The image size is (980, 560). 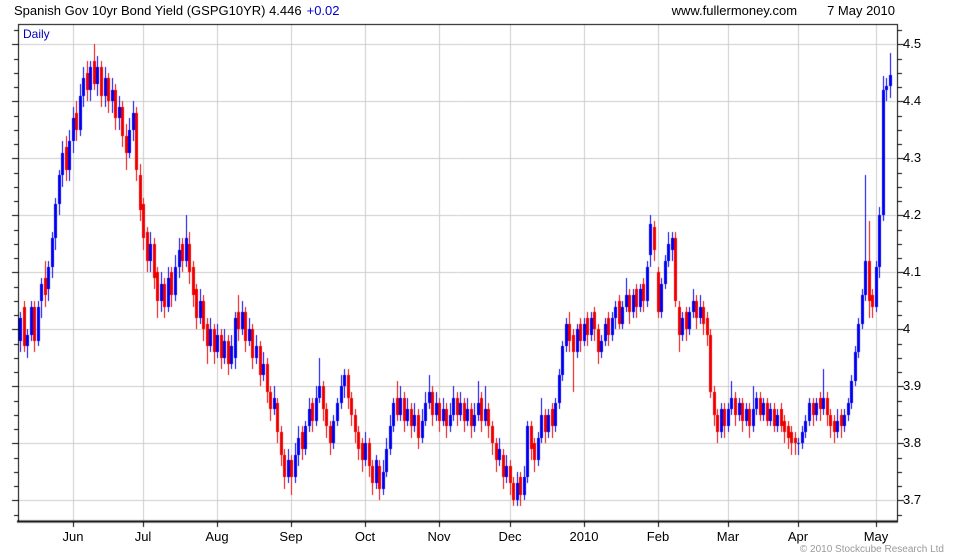 I want to click on y-axis-label: 4.5, so click(x=912, y=43).